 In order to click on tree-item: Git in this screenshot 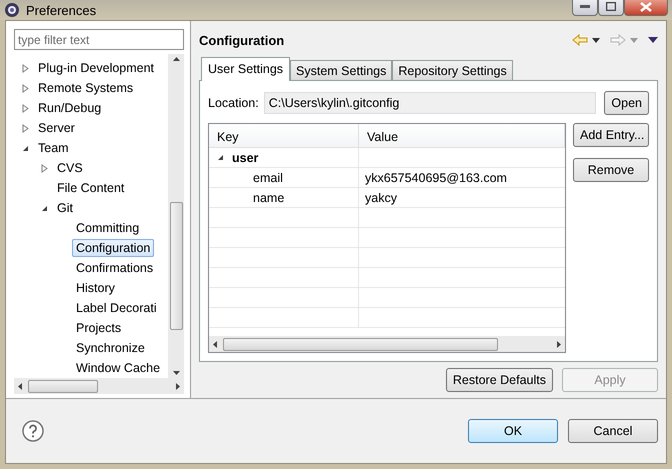, I will do `click(65, 208)`.